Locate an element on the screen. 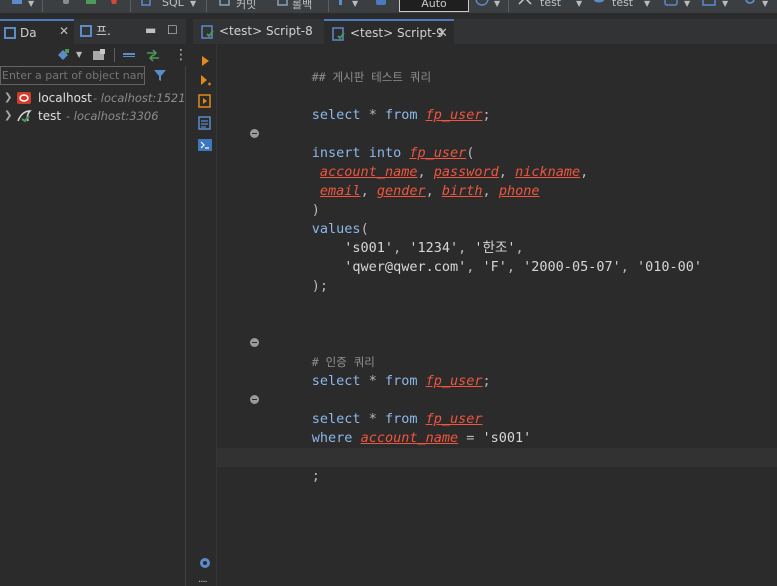 The image size is (777, 586). execute-in-new-tab-icon is located at coordinates (205, 81).